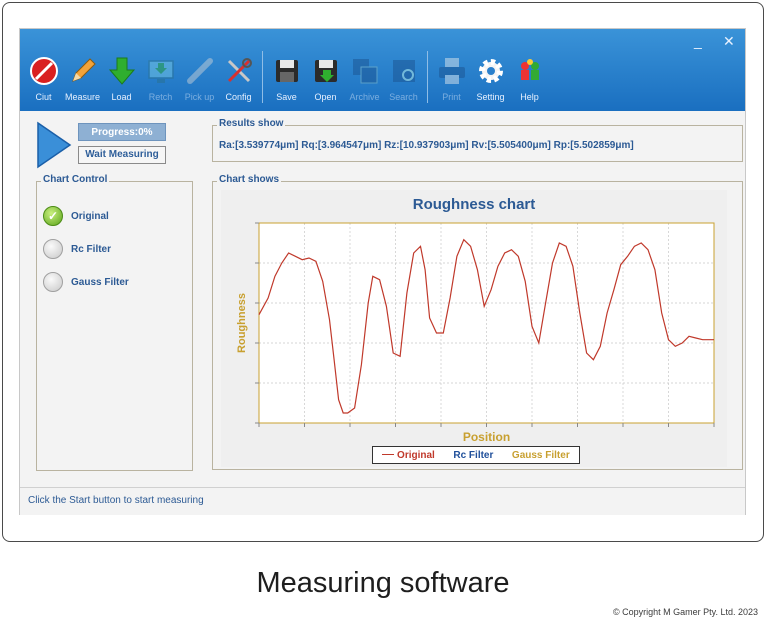 Image resolution: width=766 pixels, height=626 pixels. Describe the element at coordinates (451, 97) in the screenshot. I see `toolbar-label: Print` at that location.